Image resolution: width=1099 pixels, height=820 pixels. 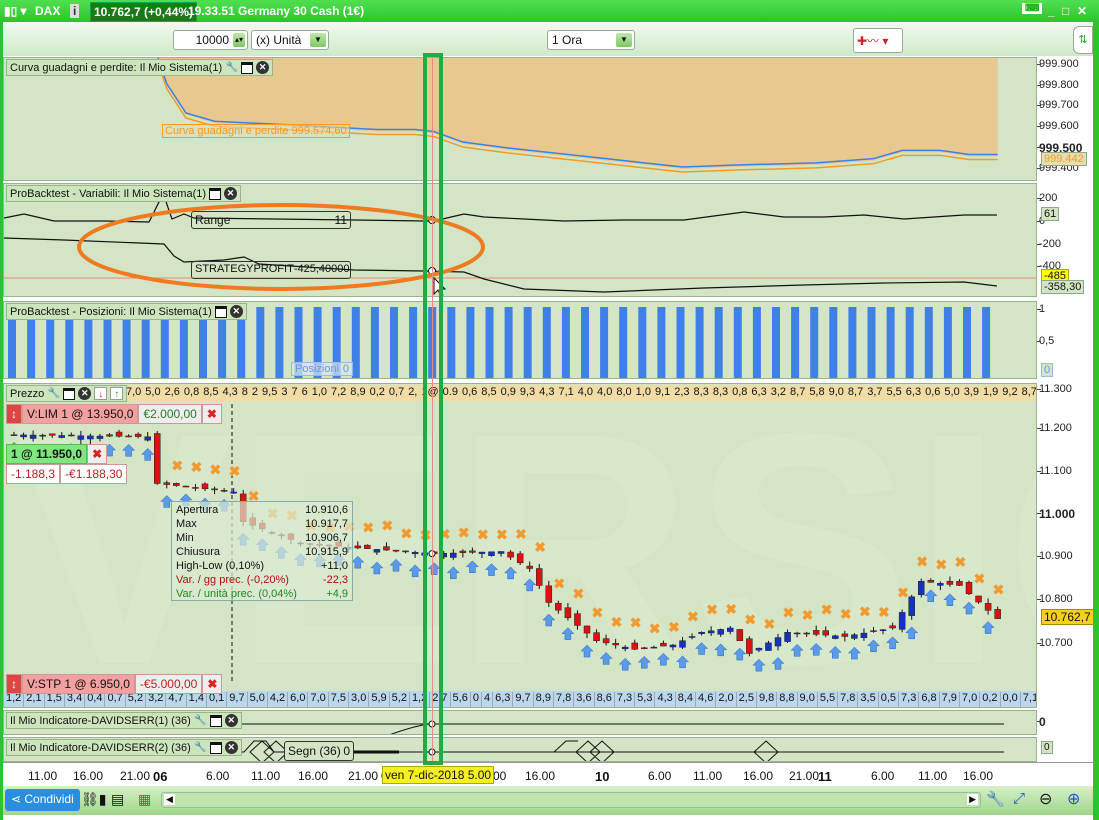 I want to click on add-indicator-button: ✚〰 ▾, so click(x=878, y=40).